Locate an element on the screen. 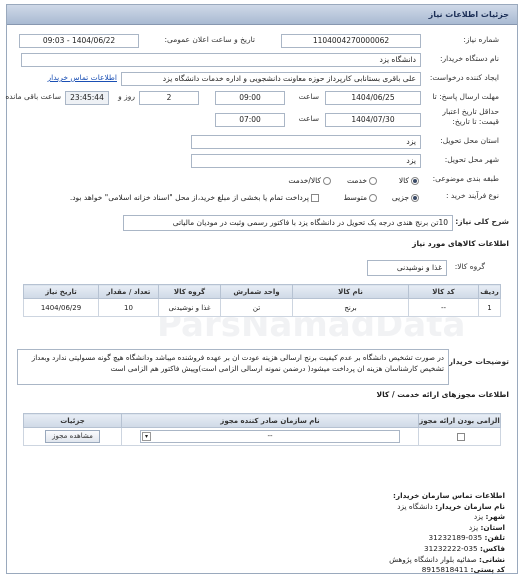  cell-code: -- is located at coordinates (443, 307).